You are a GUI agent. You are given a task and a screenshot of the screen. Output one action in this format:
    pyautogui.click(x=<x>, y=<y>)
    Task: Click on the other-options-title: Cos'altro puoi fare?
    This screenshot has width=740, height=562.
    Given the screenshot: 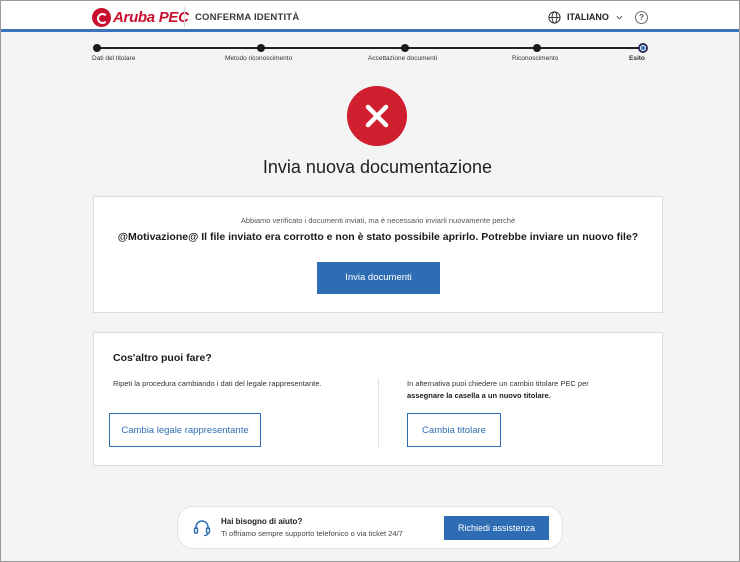 What is the action you would take?
    pyautogui.click(x=162, y=358)
    